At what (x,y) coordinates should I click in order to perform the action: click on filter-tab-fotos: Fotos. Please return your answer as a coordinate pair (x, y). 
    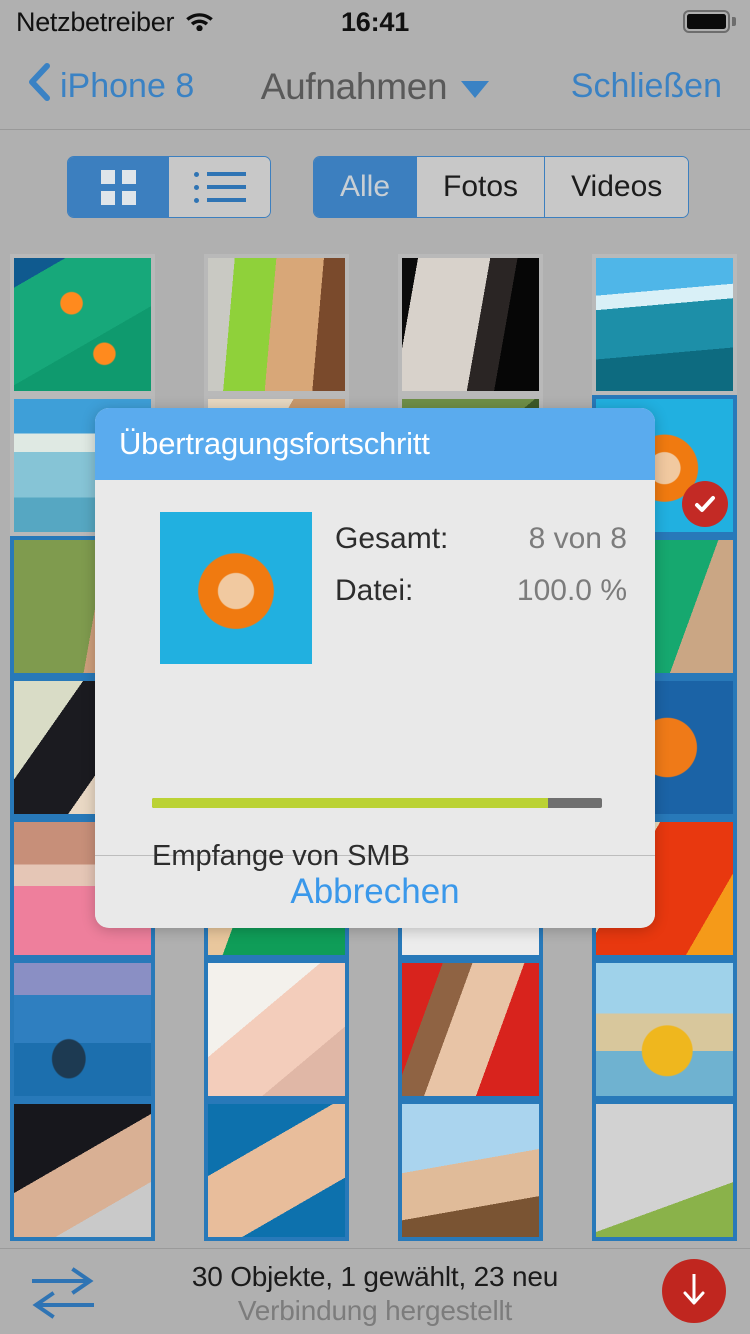
    Looking at the image, I should click on (481, 187).